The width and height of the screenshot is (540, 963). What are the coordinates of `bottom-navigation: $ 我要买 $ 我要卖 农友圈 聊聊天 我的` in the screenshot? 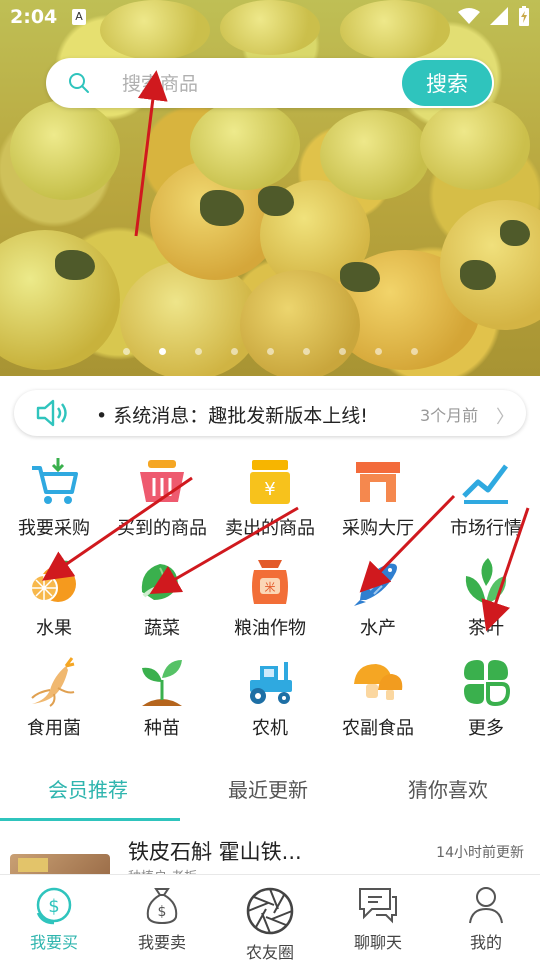 It's located at (270, 918).